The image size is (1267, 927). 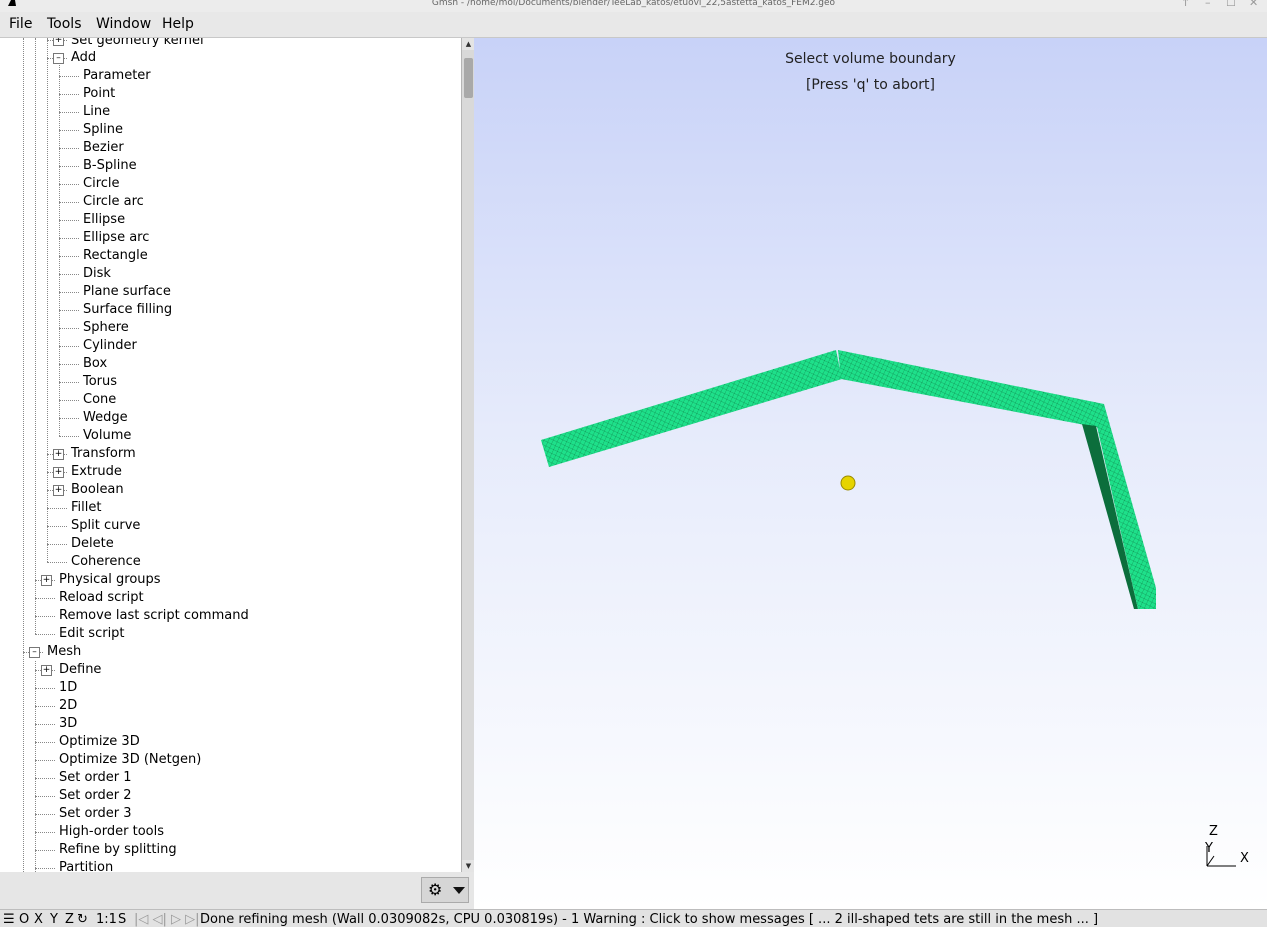 What do you see at coordinates (435, 889) in the screenshot?
I see `gear-icon: ⚙` at bounding box center [435, 889].